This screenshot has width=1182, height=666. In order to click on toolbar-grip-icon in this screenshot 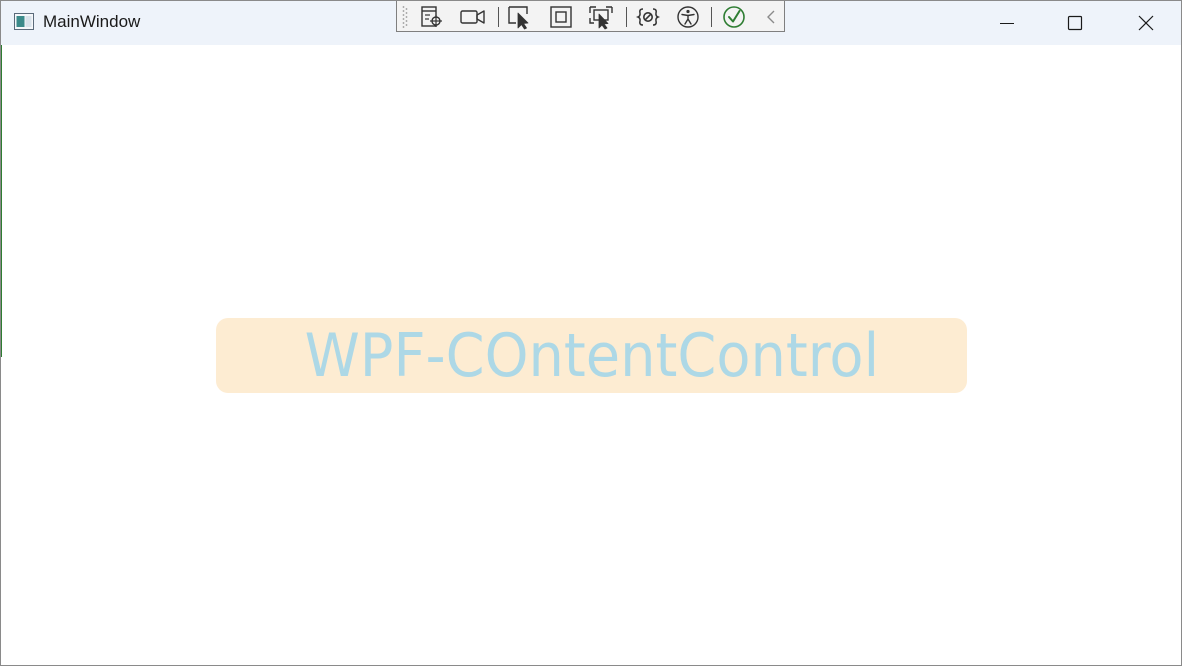, I will do `click(405, 17)`.